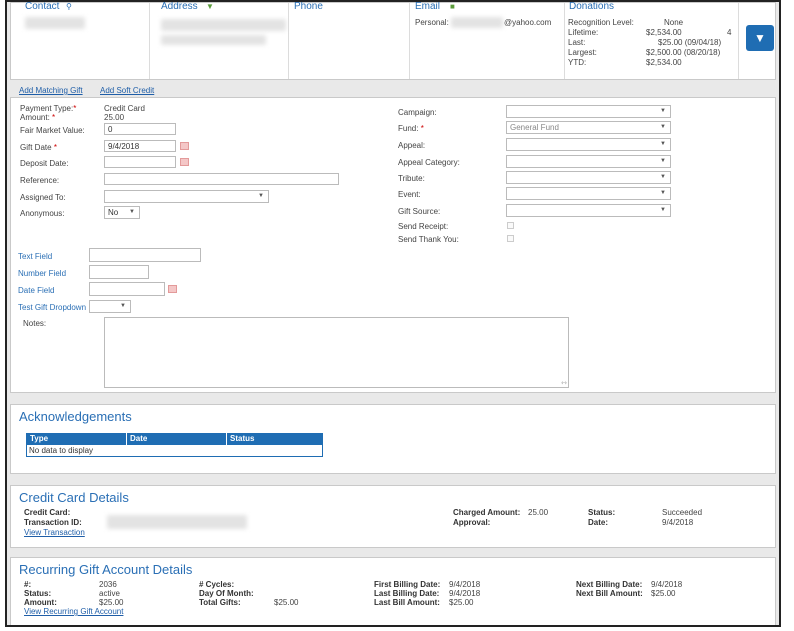 Image resolution: width=794 pixels, height=631 pixels. I want to click on donations-label: Donations, so click(592, 6).